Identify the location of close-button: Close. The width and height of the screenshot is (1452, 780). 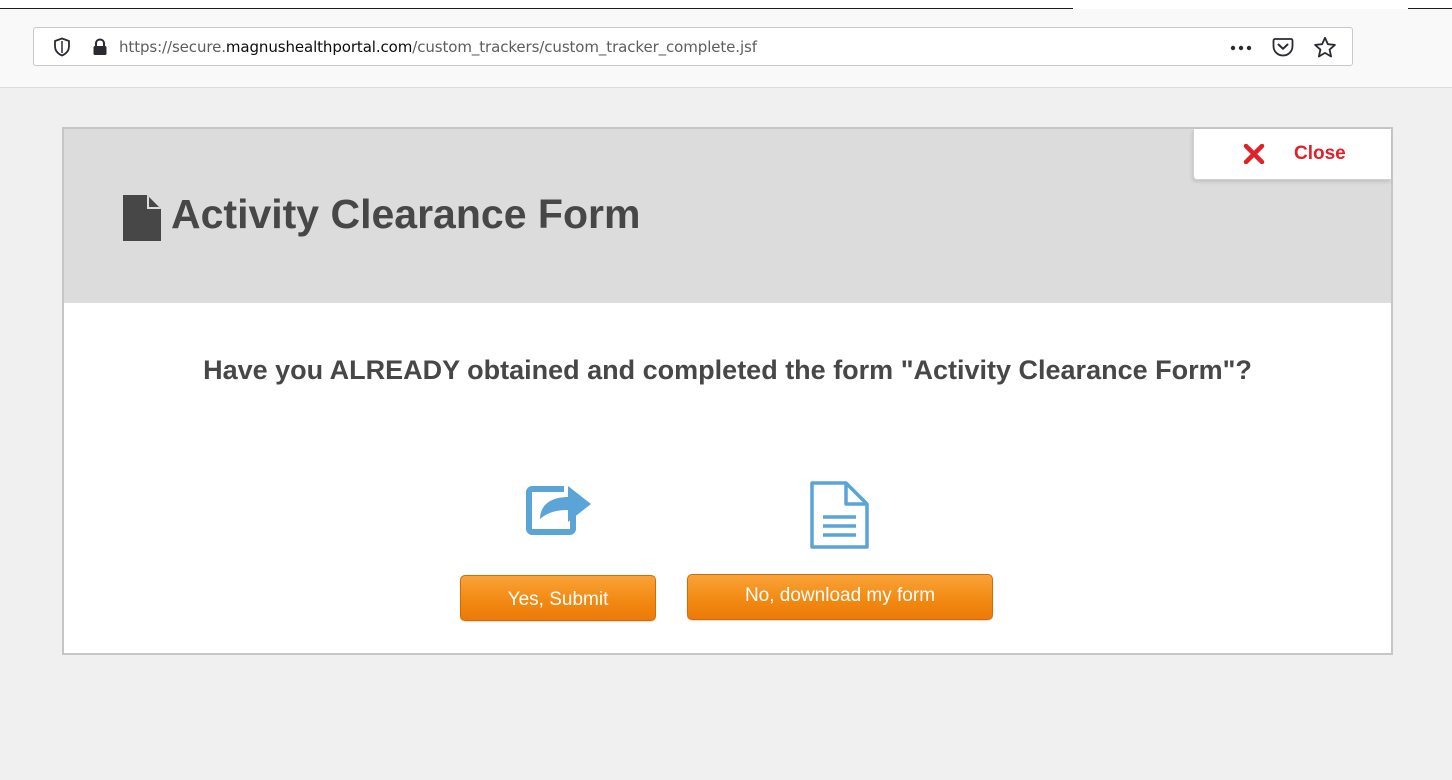
(1292, 154).